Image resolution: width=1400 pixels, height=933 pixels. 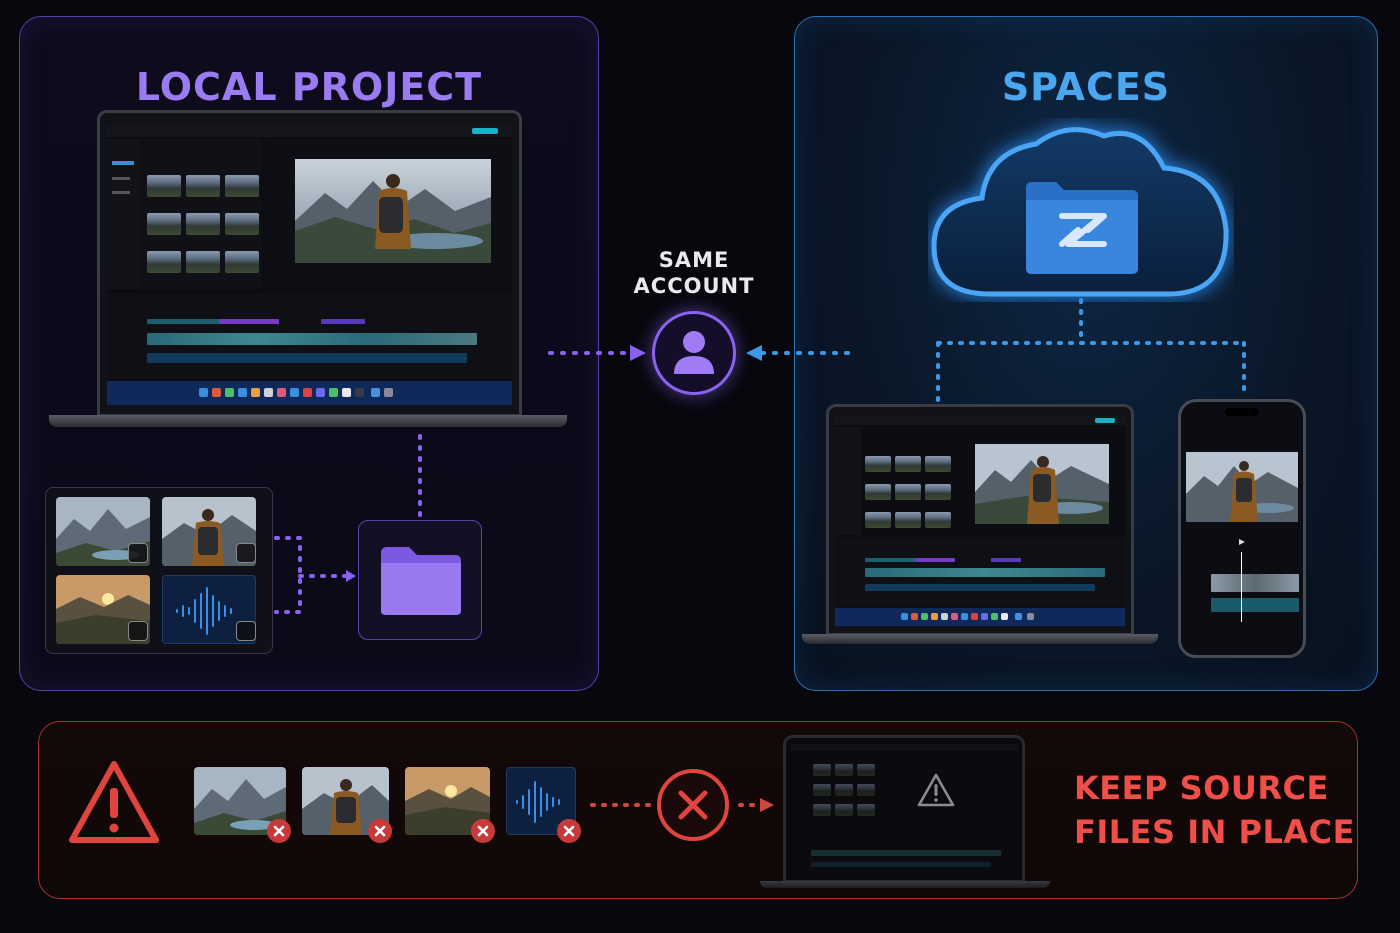 I want to click on account-label: ACCOUNT, so click(x=694, y=286).